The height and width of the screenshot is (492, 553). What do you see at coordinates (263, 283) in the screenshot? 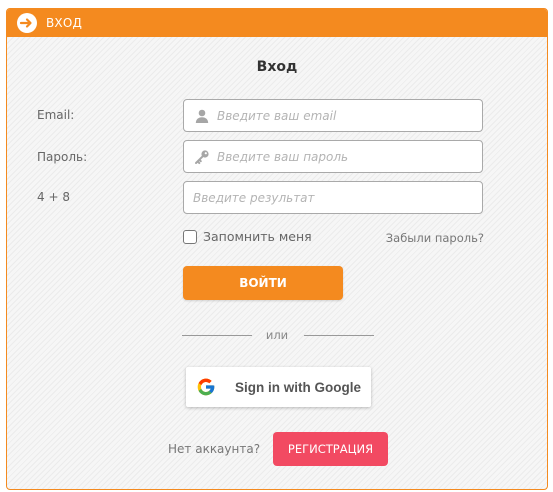
I see `login-button: ВОЙТИ` at bounding box center [263, 283].